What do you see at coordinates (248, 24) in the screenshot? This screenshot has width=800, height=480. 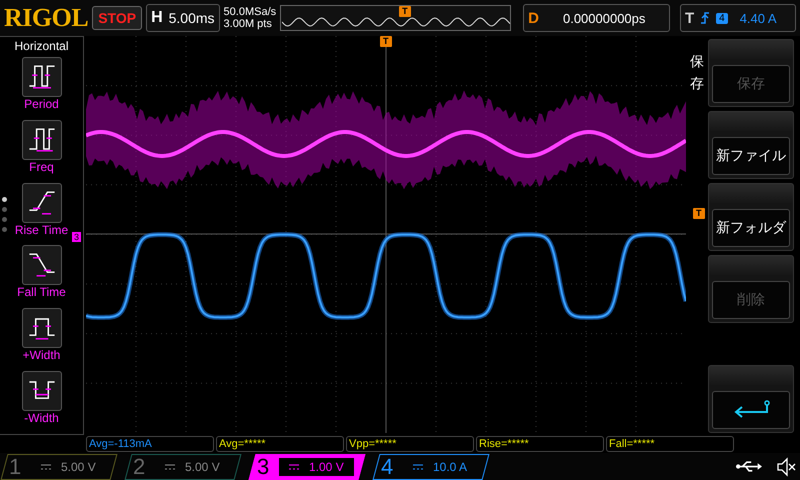 I see `memory-depth: 3.00M pts` at bounding box center [248, 24].